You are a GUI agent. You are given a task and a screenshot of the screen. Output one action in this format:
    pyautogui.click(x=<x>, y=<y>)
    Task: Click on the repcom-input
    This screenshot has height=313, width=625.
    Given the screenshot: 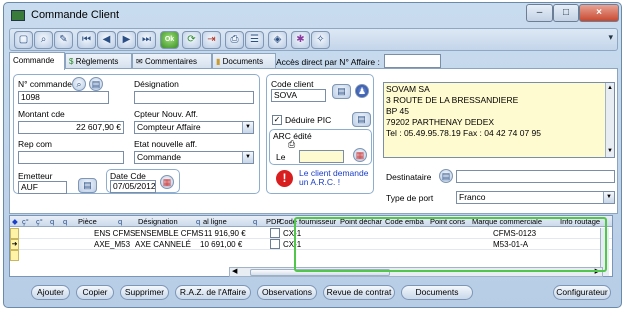 What is the action you would take?
    pyautogui.click(x=71, y=157)
    